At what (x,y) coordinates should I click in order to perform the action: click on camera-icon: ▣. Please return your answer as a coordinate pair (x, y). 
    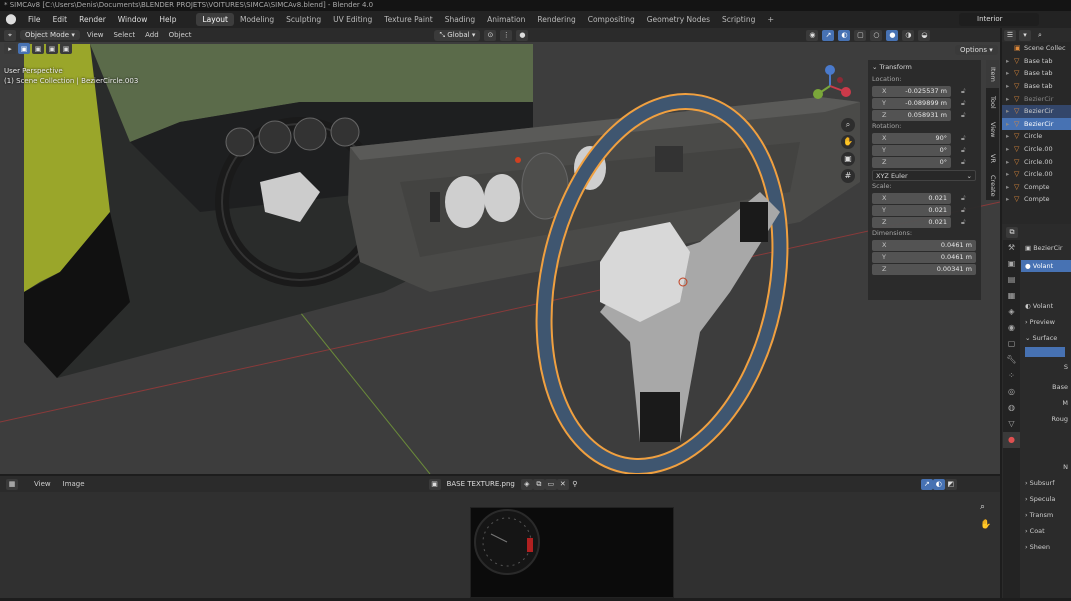
    Looking at the image, I should click on (848, 159).